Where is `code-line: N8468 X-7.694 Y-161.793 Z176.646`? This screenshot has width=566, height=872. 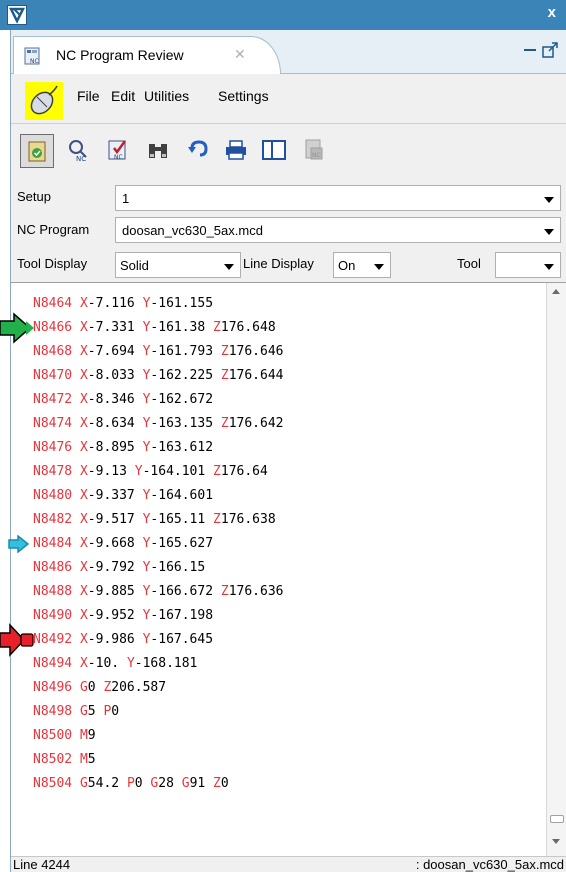
code-line: N8468 X-7.694 Y-161.793 Z176.646 is located at coordinates (278, 353).